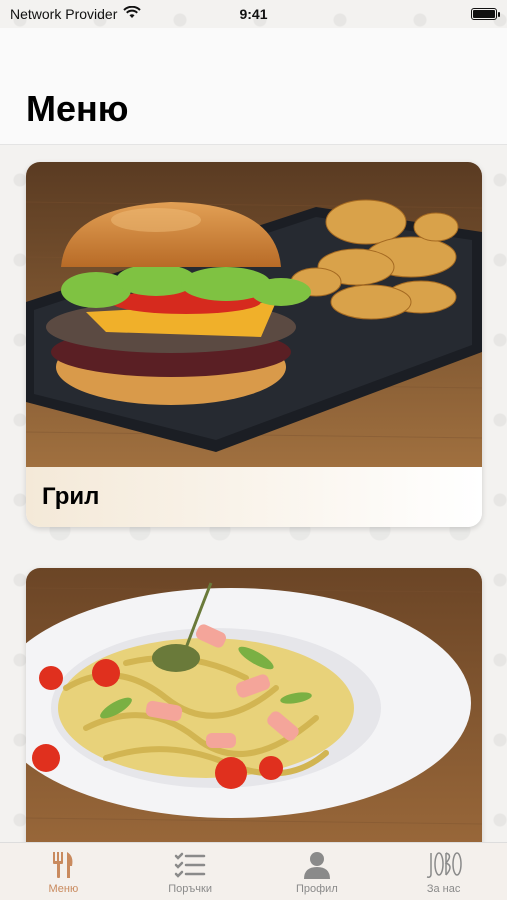  I want to click on tab-menu: Меню, so click(63, 872).